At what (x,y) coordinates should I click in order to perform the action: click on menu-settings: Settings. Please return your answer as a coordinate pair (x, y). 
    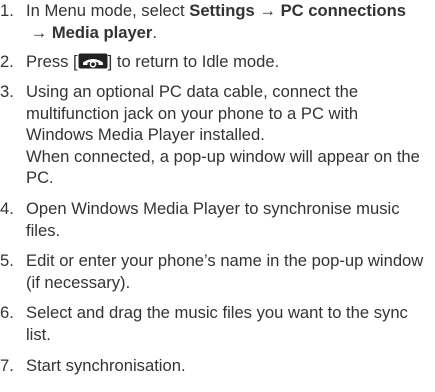
    Looking at the image, I should click on (222, 10).